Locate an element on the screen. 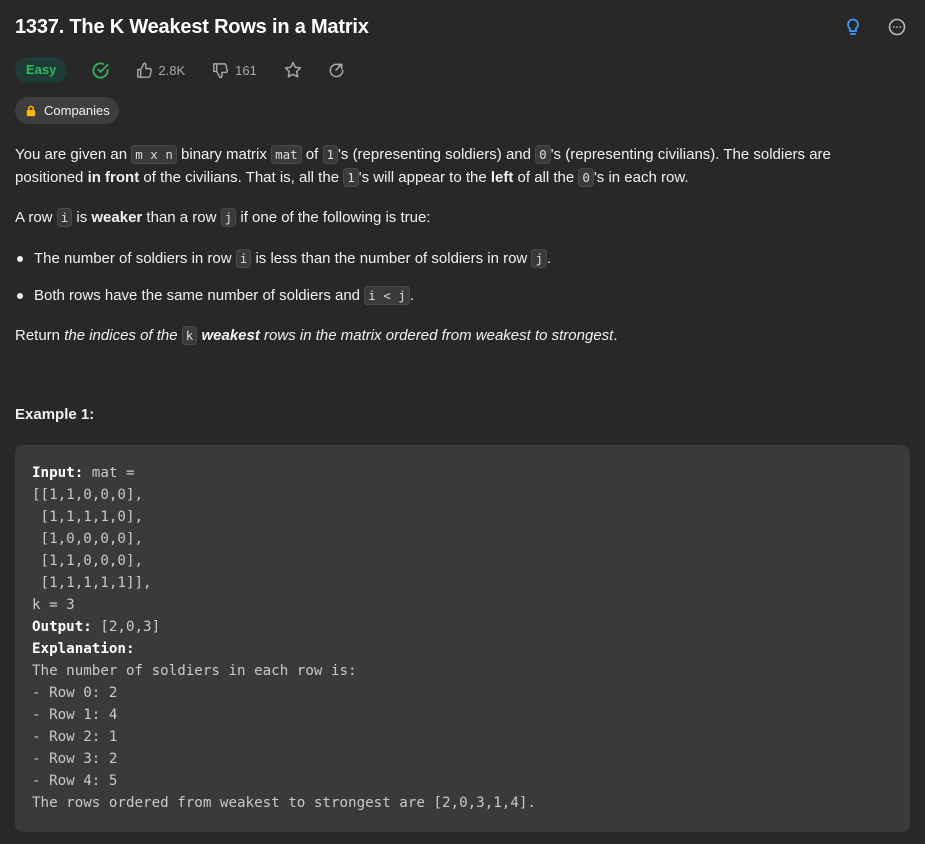  thumbs-down-icon is located at coordinates (220, 70).